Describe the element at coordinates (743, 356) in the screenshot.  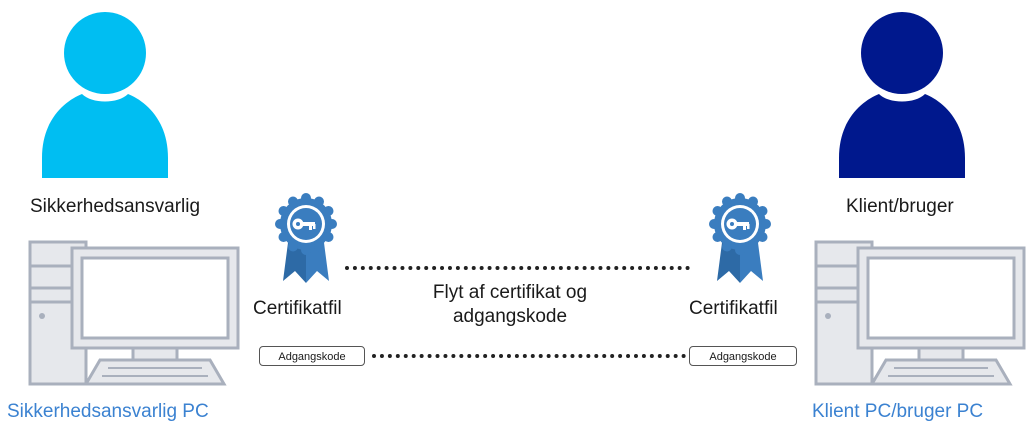
I see `password-box-right: Adgangskode` at that location.